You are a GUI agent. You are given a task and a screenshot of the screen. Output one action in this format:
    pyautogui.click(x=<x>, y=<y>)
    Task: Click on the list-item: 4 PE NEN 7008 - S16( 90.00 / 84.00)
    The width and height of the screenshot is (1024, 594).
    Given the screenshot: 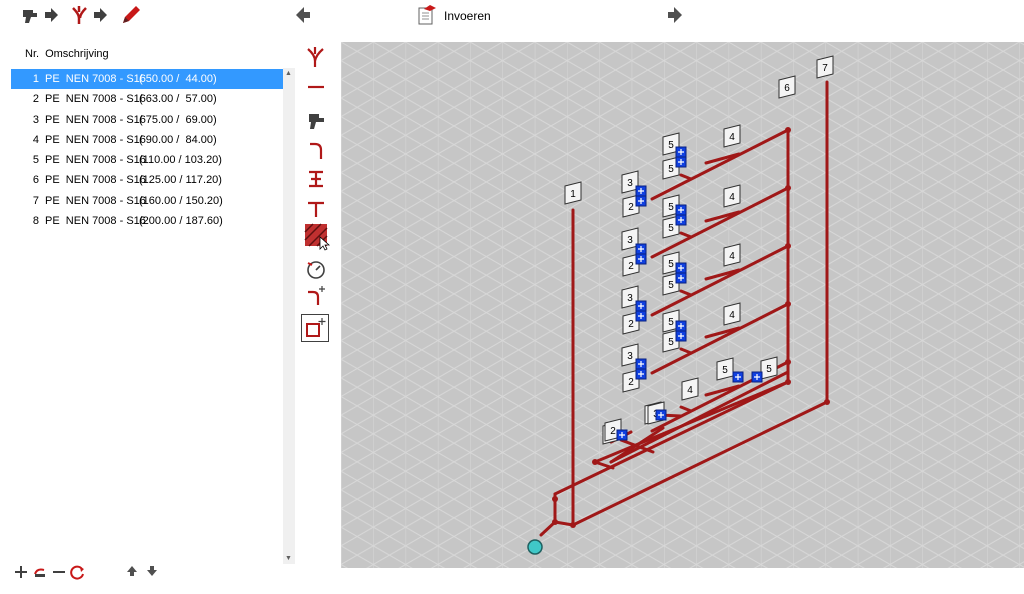 What is the action you would take?
    pyautogui.click(x=147, y=140)
    